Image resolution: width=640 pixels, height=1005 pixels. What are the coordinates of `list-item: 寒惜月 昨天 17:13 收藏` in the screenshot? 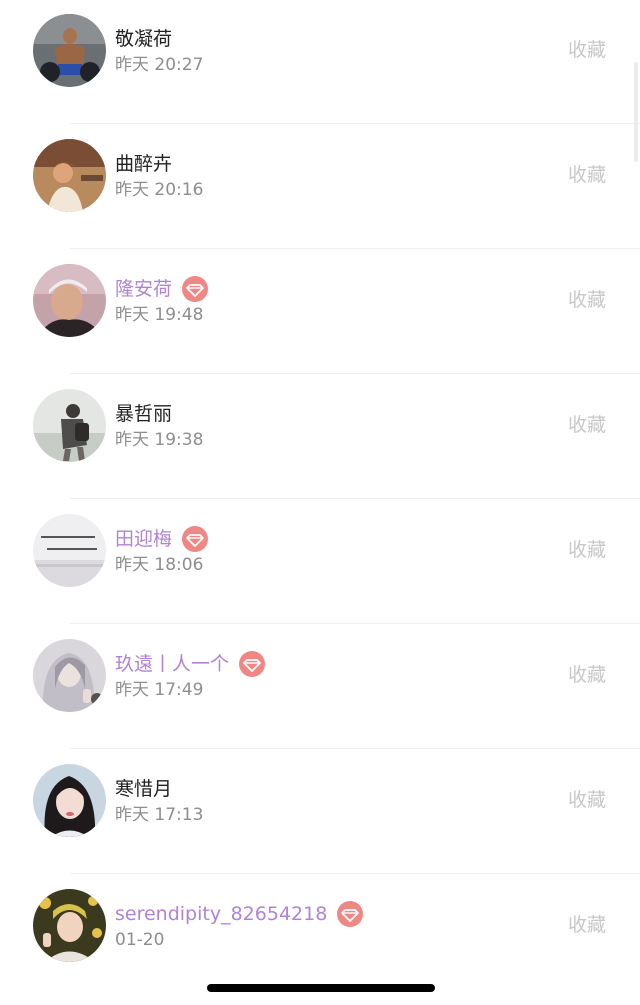 It's located at (320, 812).